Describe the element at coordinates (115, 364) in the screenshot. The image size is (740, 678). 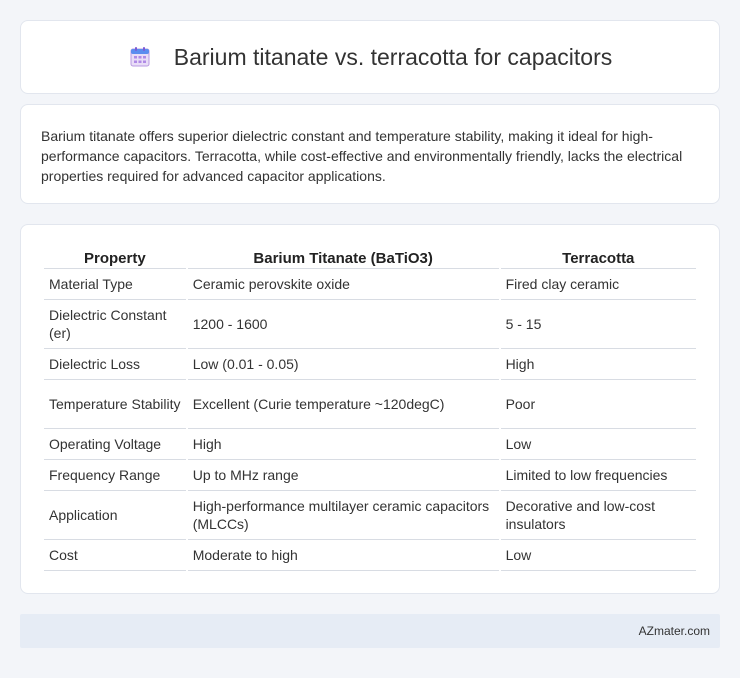
I see `cell-property: Dielectric Loss` at that location.